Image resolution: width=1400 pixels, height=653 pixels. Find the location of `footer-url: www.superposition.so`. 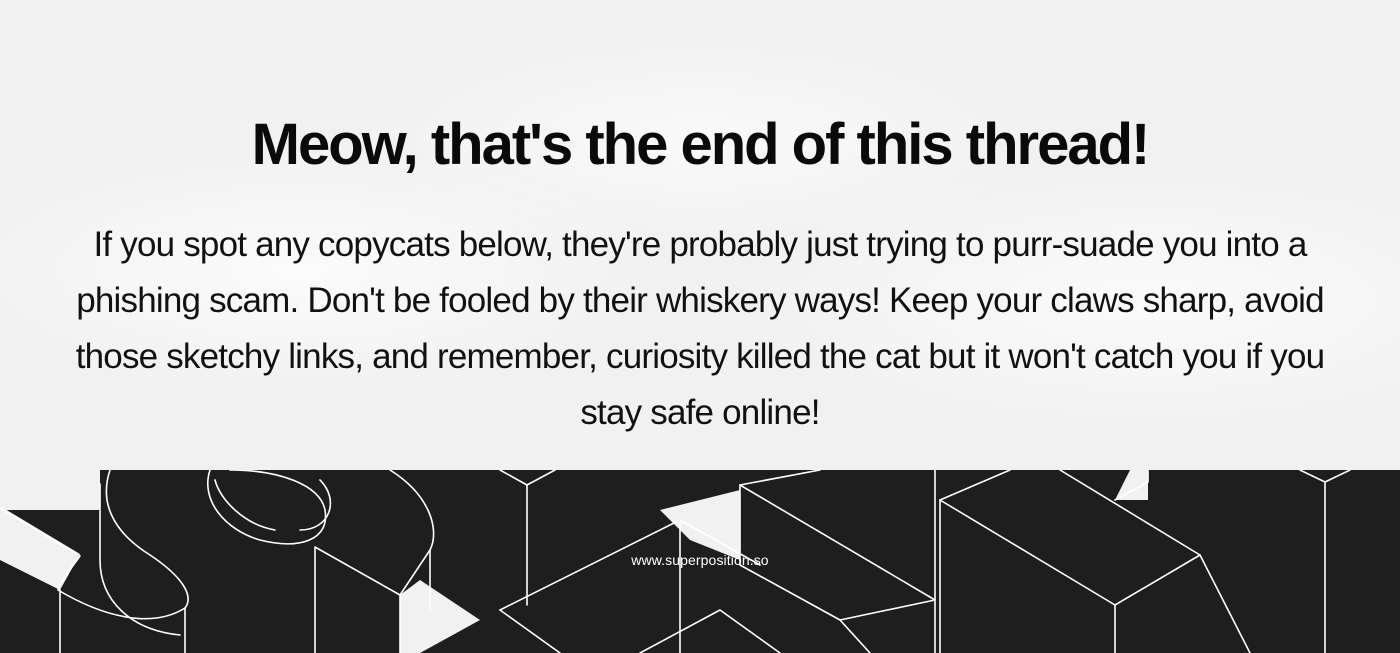

footer-url: www.superposition.so is located at coordinates (700, 560).